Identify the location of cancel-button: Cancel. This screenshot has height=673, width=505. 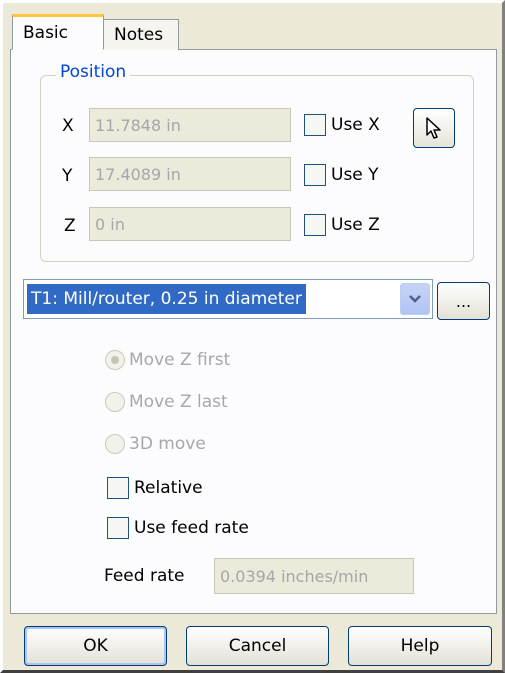
(257, 646).